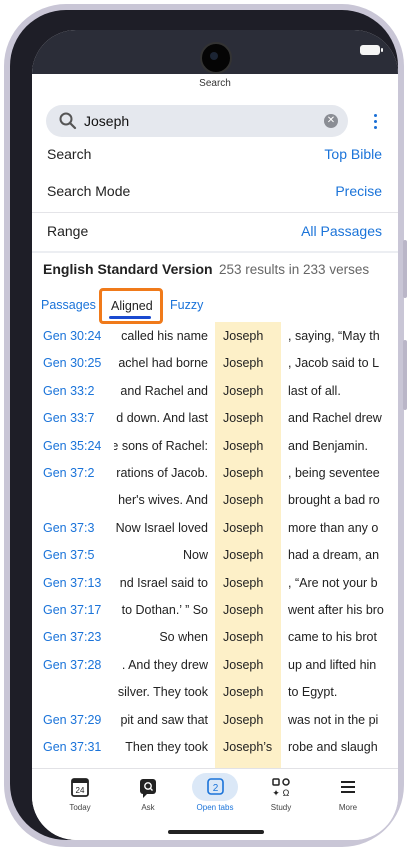  Describe the element at coordinates (333, 582) in the screenshot. I see `context-after: , “Are not your b` at that location.